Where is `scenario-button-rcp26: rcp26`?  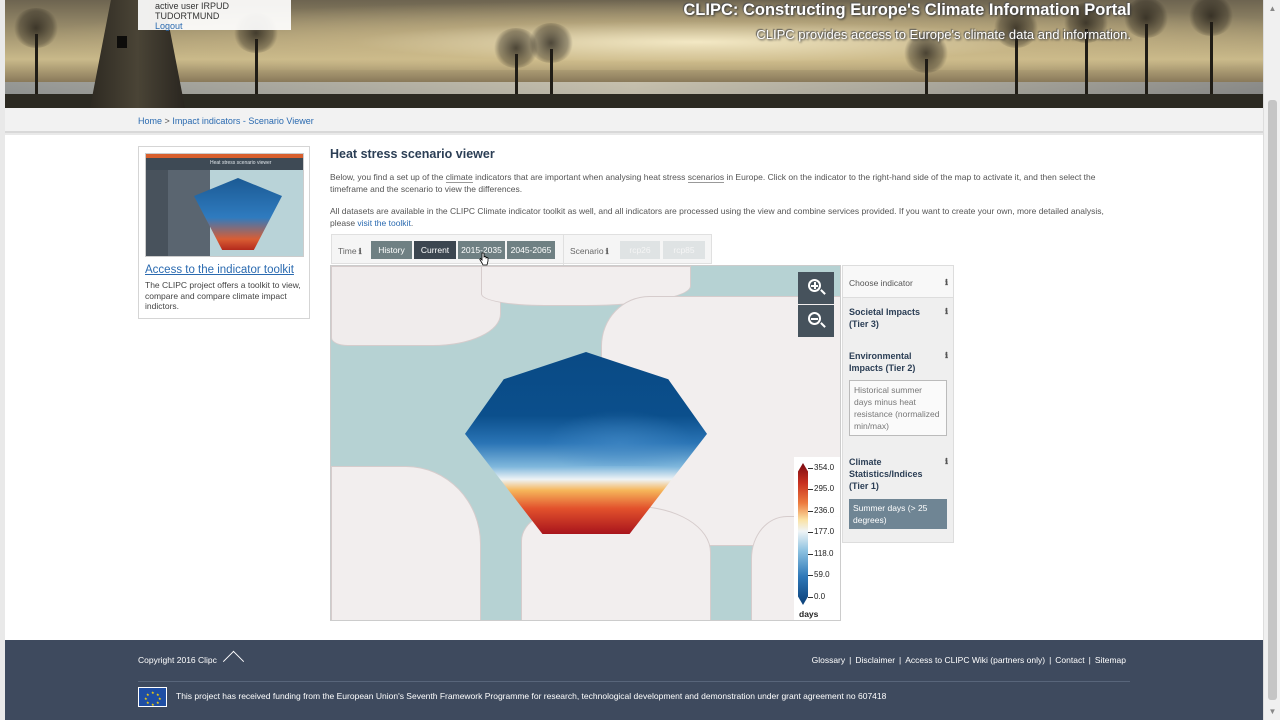
scenario-button-rcp26: rcp26 is located at coordinates (640, 250).